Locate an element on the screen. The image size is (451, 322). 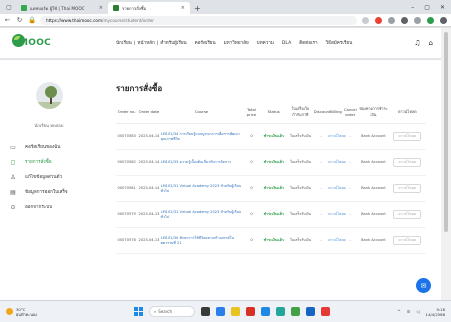
nav-item-articles: บทความ is located at coordinates (265, 43).